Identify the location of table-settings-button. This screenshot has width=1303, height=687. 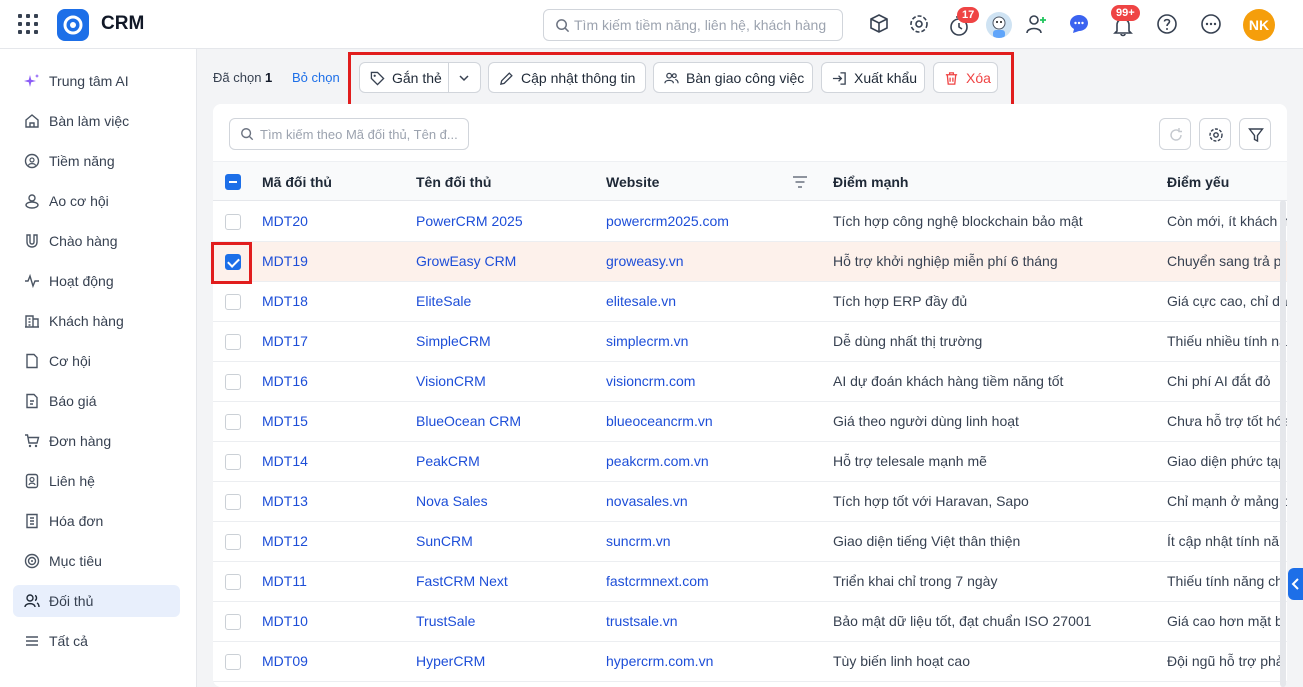
(1215, 134).